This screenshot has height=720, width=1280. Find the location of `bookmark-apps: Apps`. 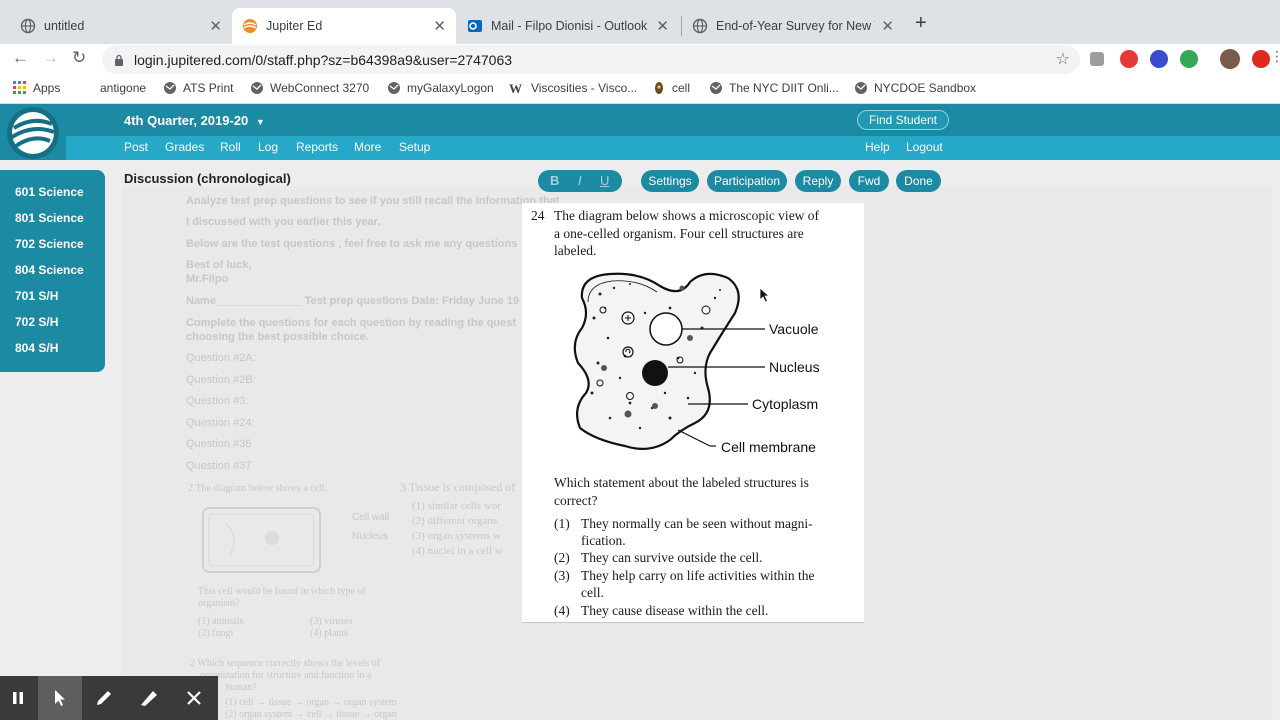

bookmark-apps: Apps is located at coordinates (36, 88).